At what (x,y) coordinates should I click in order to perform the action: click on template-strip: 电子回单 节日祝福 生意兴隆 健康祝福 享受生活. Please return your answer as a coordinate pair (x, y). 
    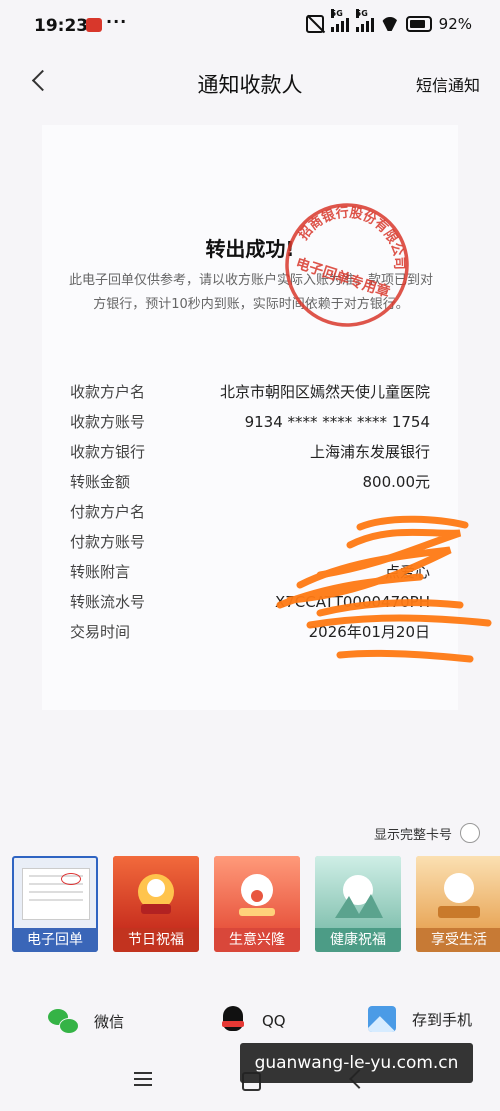
    Looking at the image, I should click on (256, 904).